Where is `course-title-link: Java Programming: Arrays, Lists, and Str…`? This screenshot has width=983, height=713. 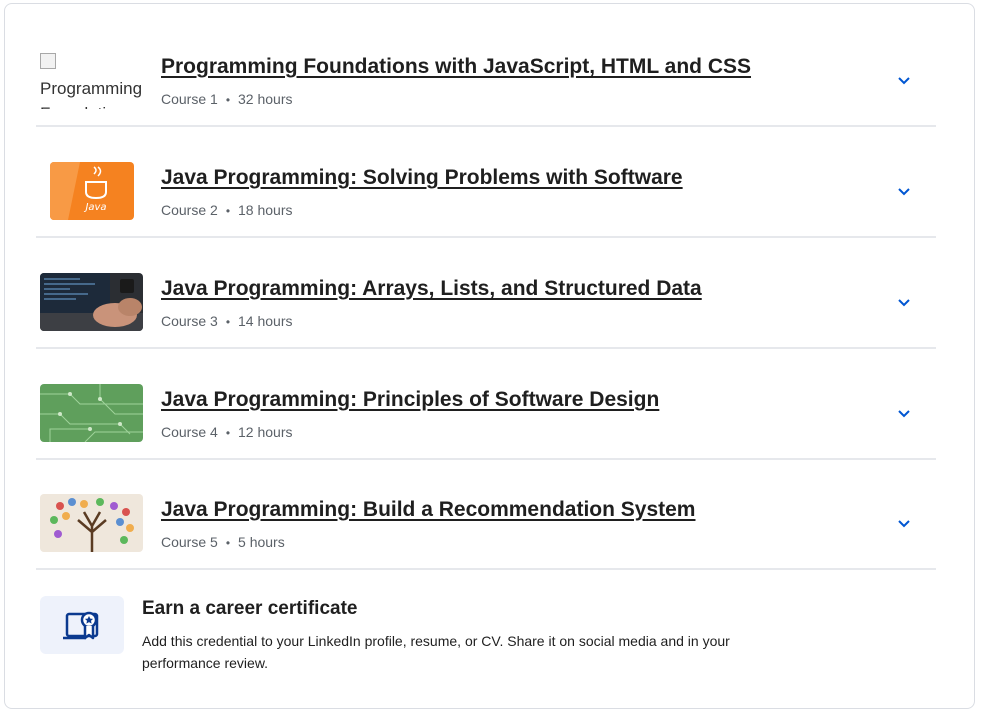 course-title-link: Java Programming: Arrays, Lists, and Str… is located at coordinates (431, 289).